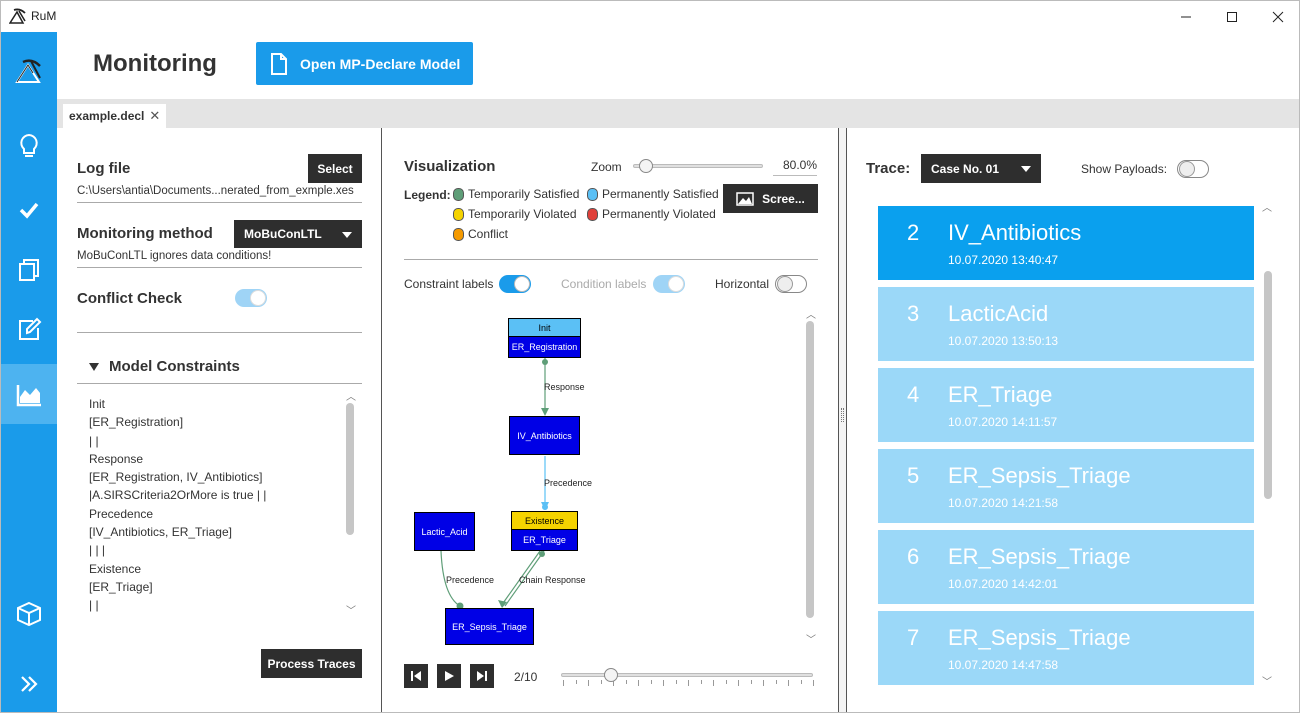  Describe the element at coordinates (669, 284) in the screenshot. I see `condition-labels-toggle` at that location.